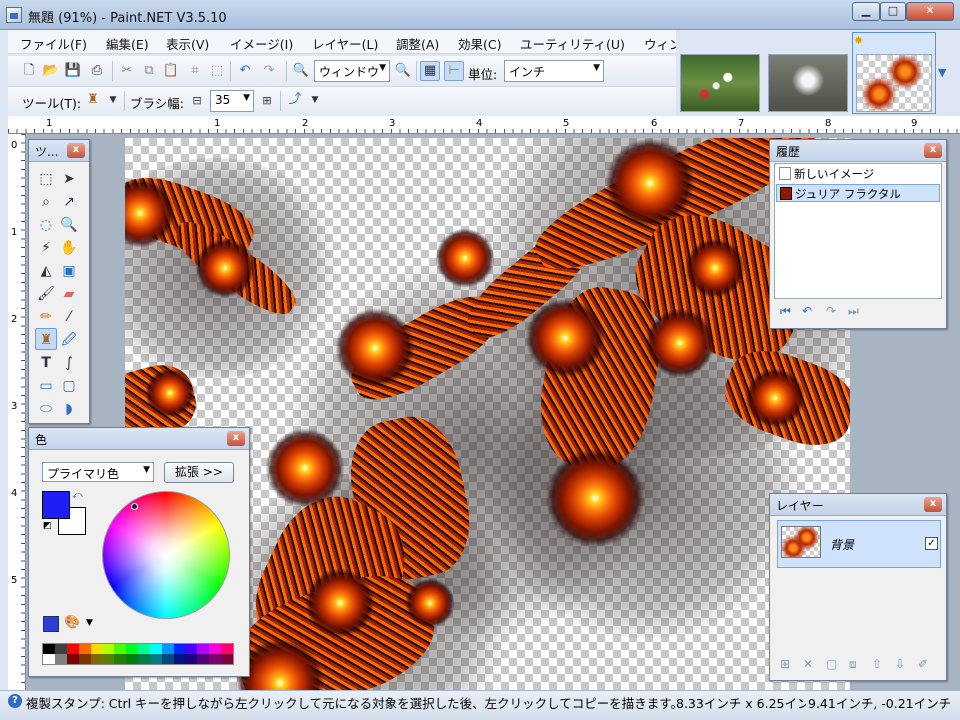  I want to click on move-layer-up-icon: ⇧, so click(877, 664).